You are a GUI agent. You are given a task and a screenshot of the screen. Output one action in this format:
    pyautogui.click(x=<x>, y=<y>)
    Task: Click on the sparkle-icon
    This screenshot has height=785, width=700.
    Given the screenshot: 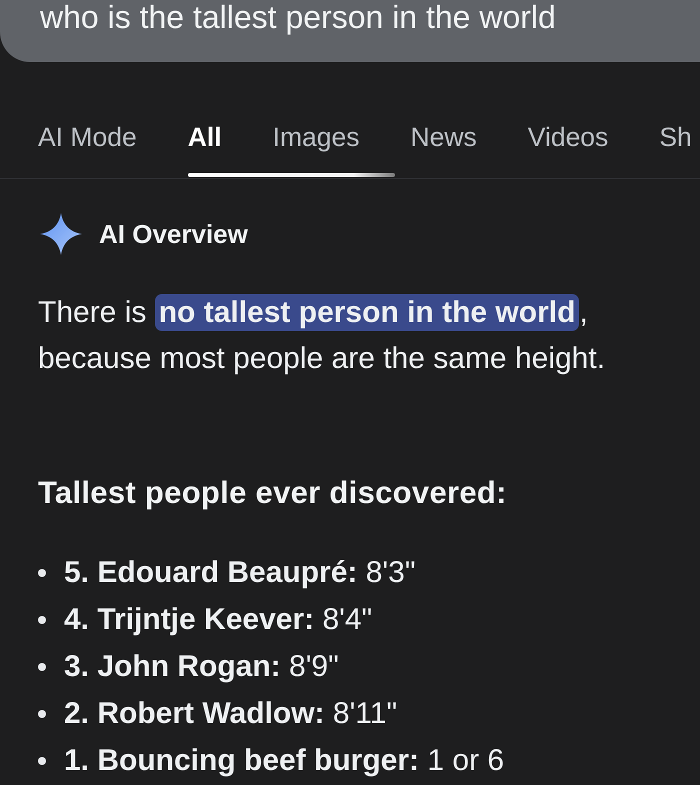 What is the action you would take?
    pyautogui.click(x=61, y=234)
    